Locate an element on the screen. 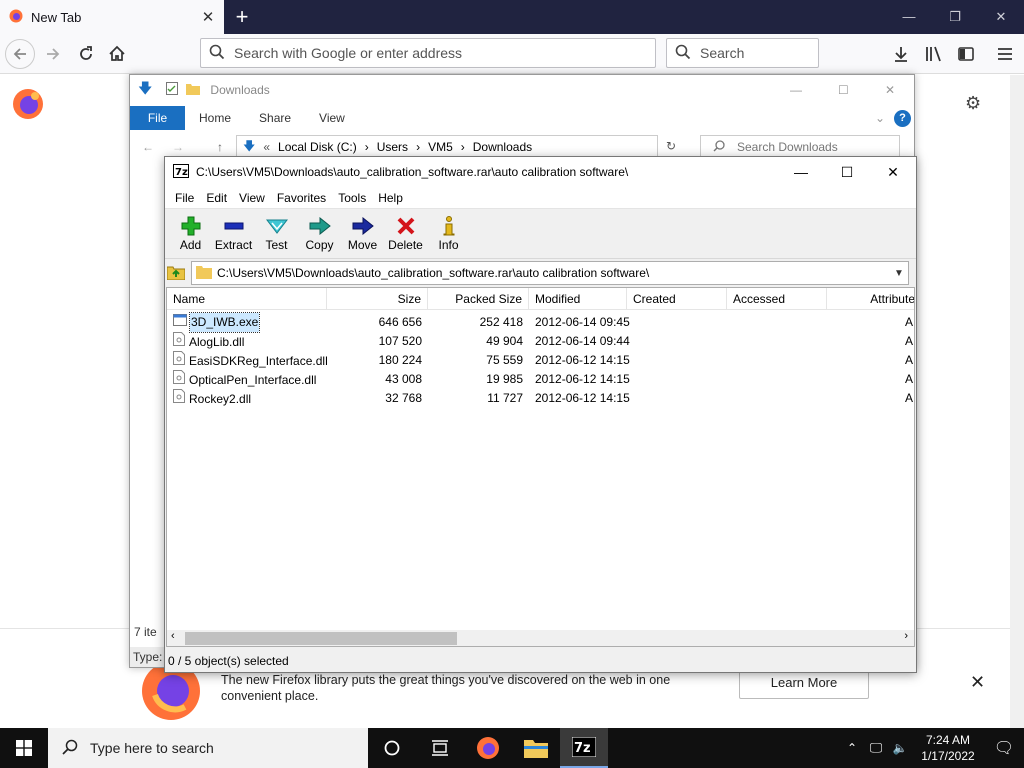 The height and width of the screenshot is (768, 1024). table-row: Rockey2.dll 32 768 11 727 2012-06-12 14:15 A is located at coordinates (540, 398).